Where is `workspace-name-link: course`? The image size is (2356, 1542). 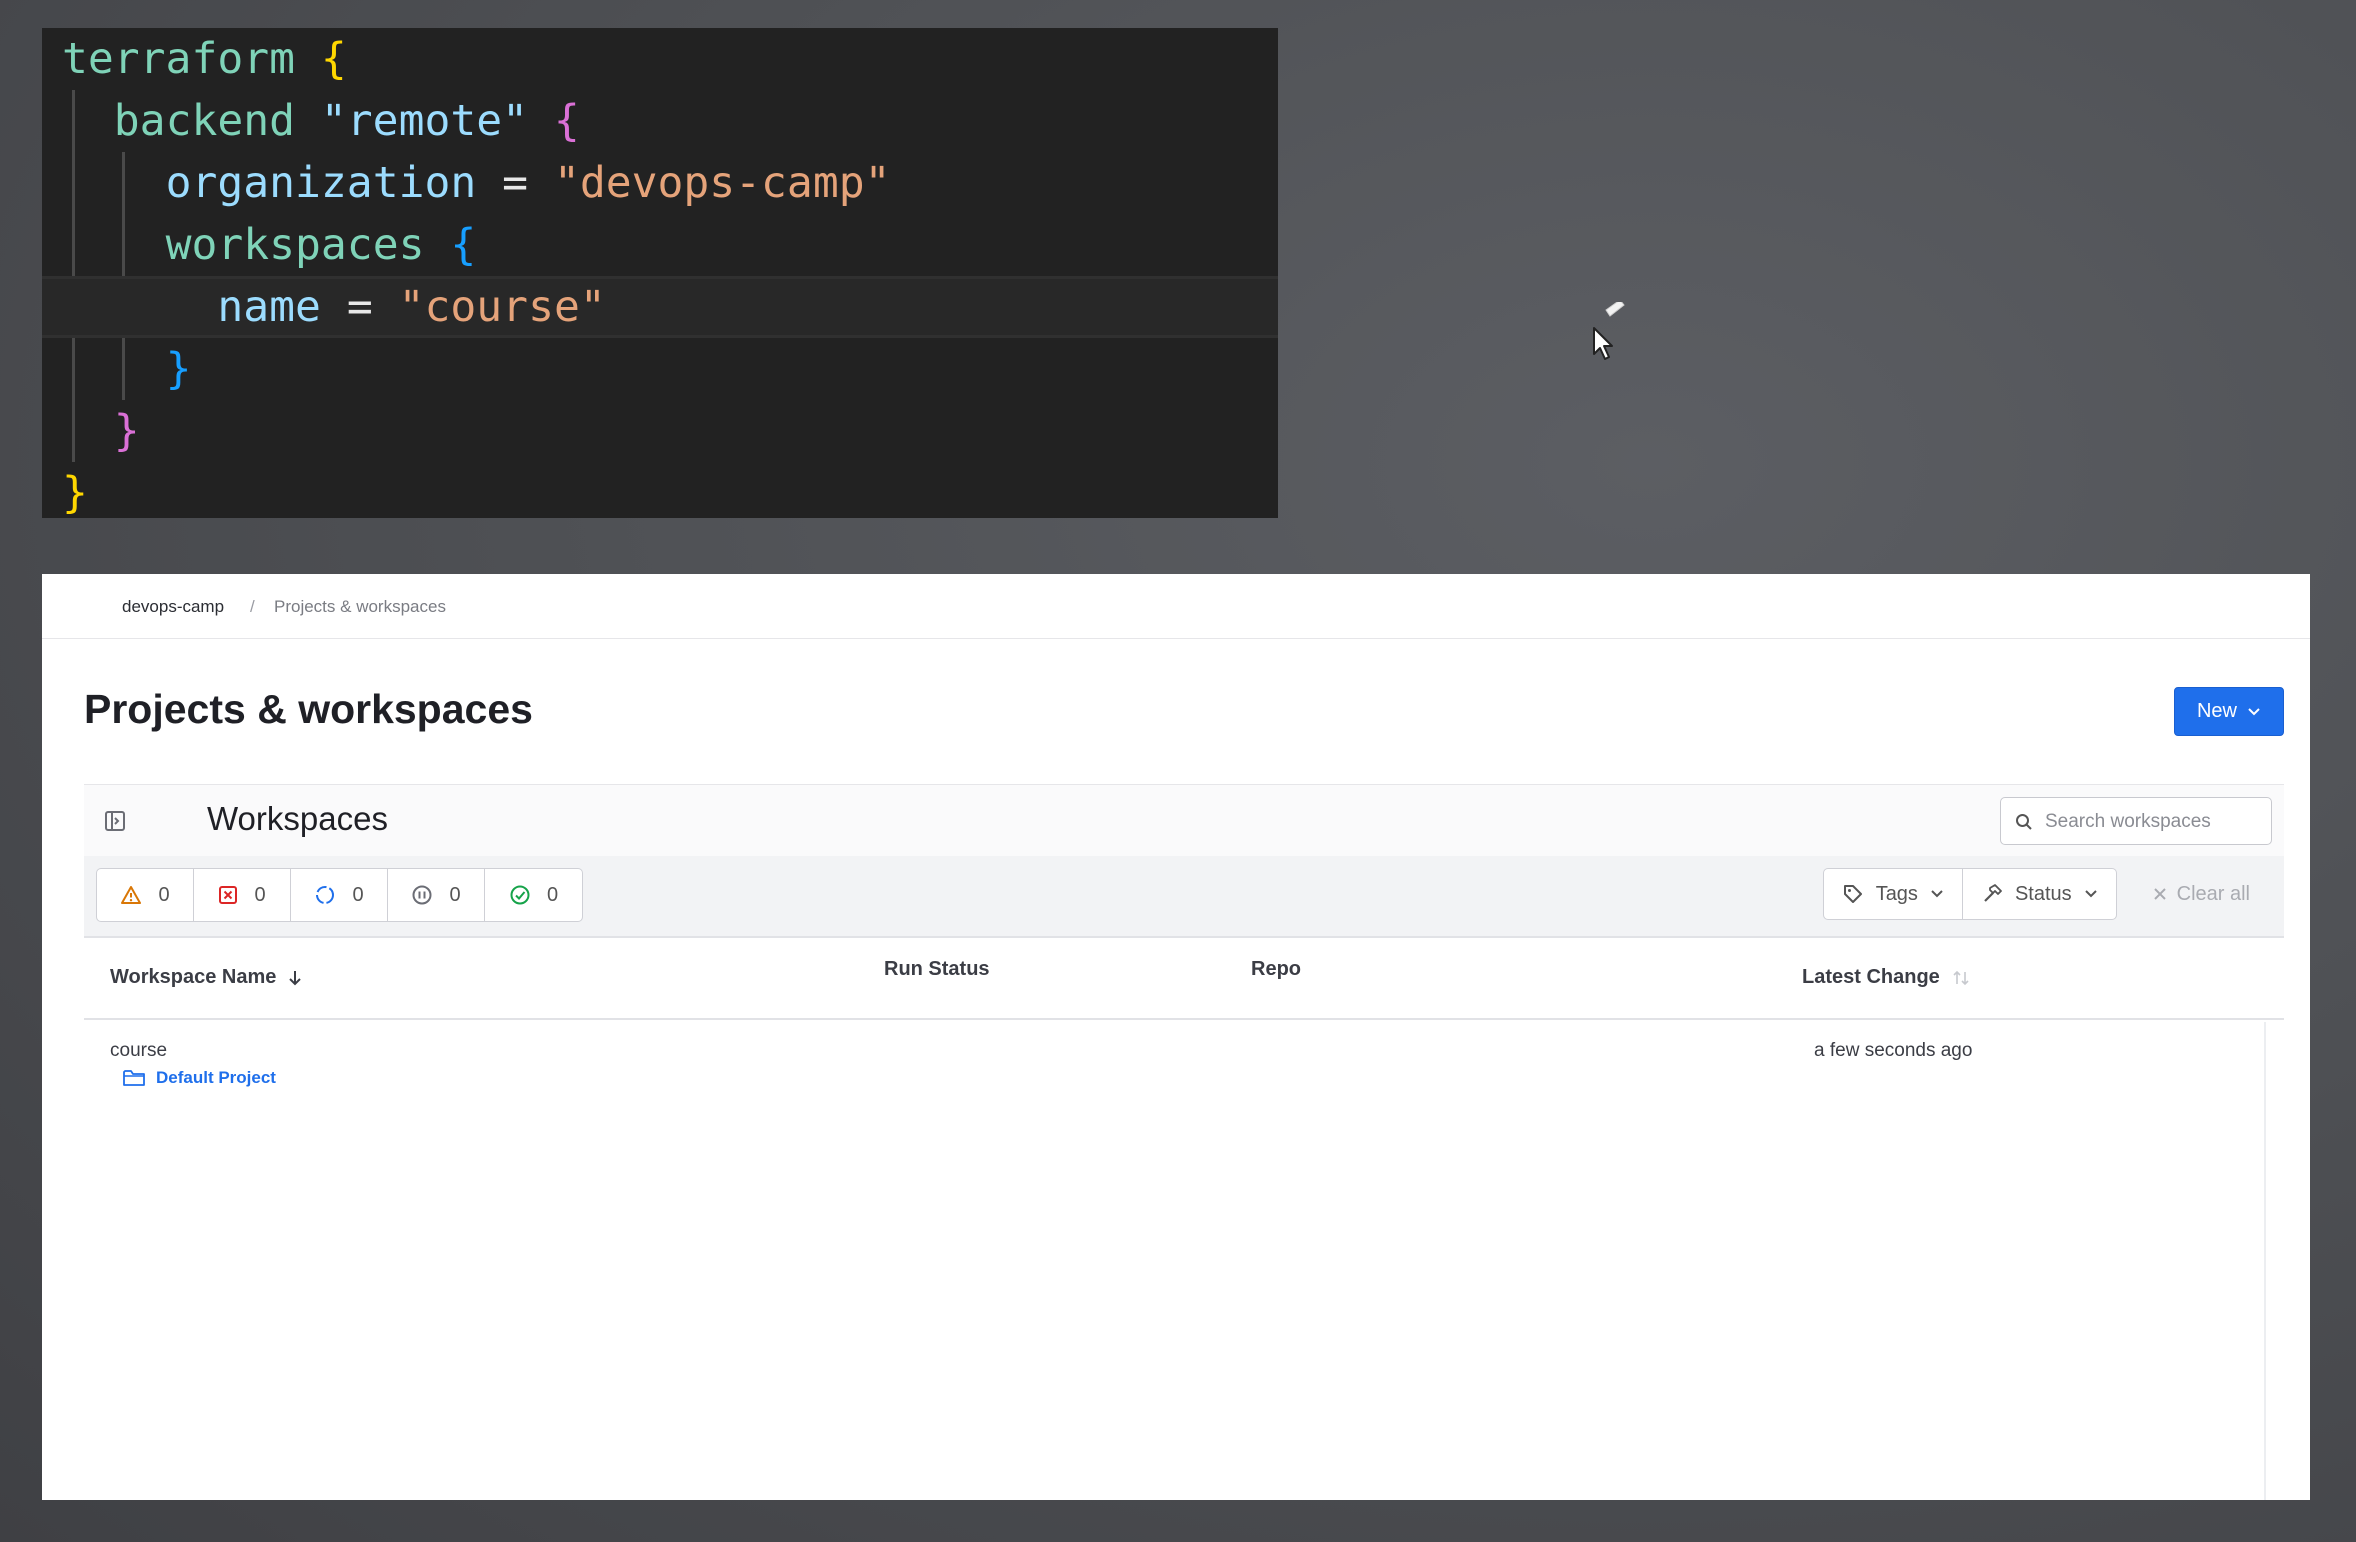
workspace-name-link: course is located at coordinates (138, 1051).